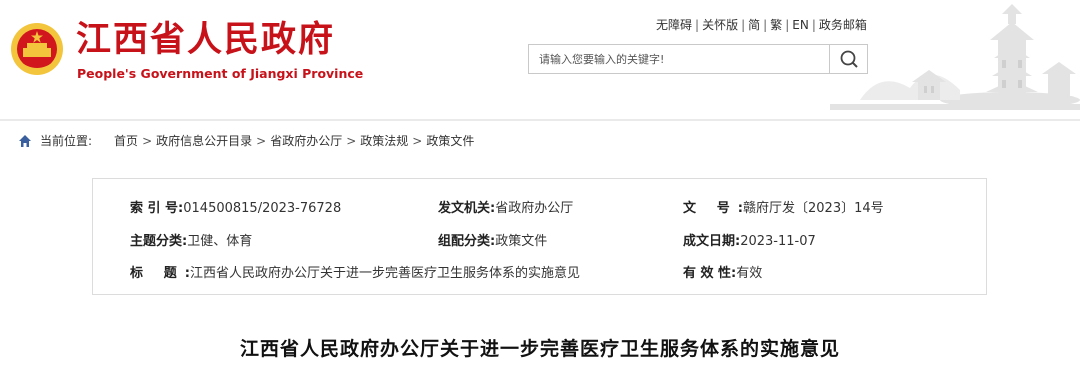 The image size is (1080, 371). What do you see at coordinates (385, 273) in the screenshot?
I see `meta-value: 江西省人民政府办公厅关于进一步完善医疗卫生服务体系的实施意见` at bounding box center [385, 273].